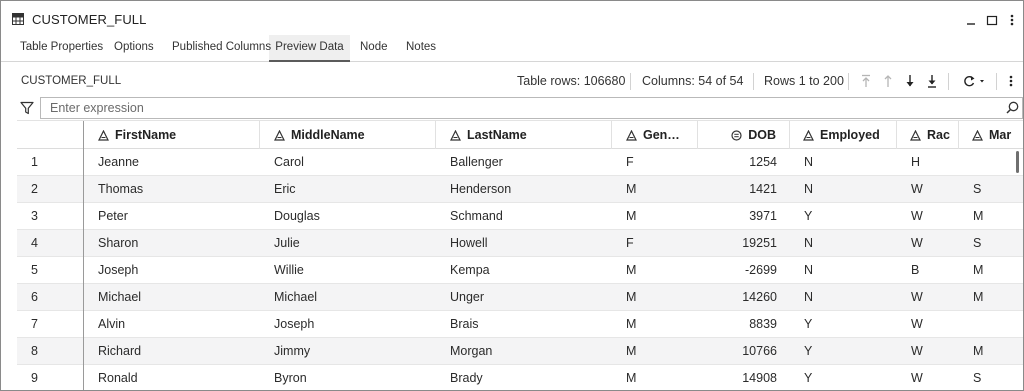 The height and width of the screenshot is (391, 1024). What do you see at coordinates (744, 135) in the screenshot?
I see `column-header-dob: DOB` at bounding box center [744, 135].